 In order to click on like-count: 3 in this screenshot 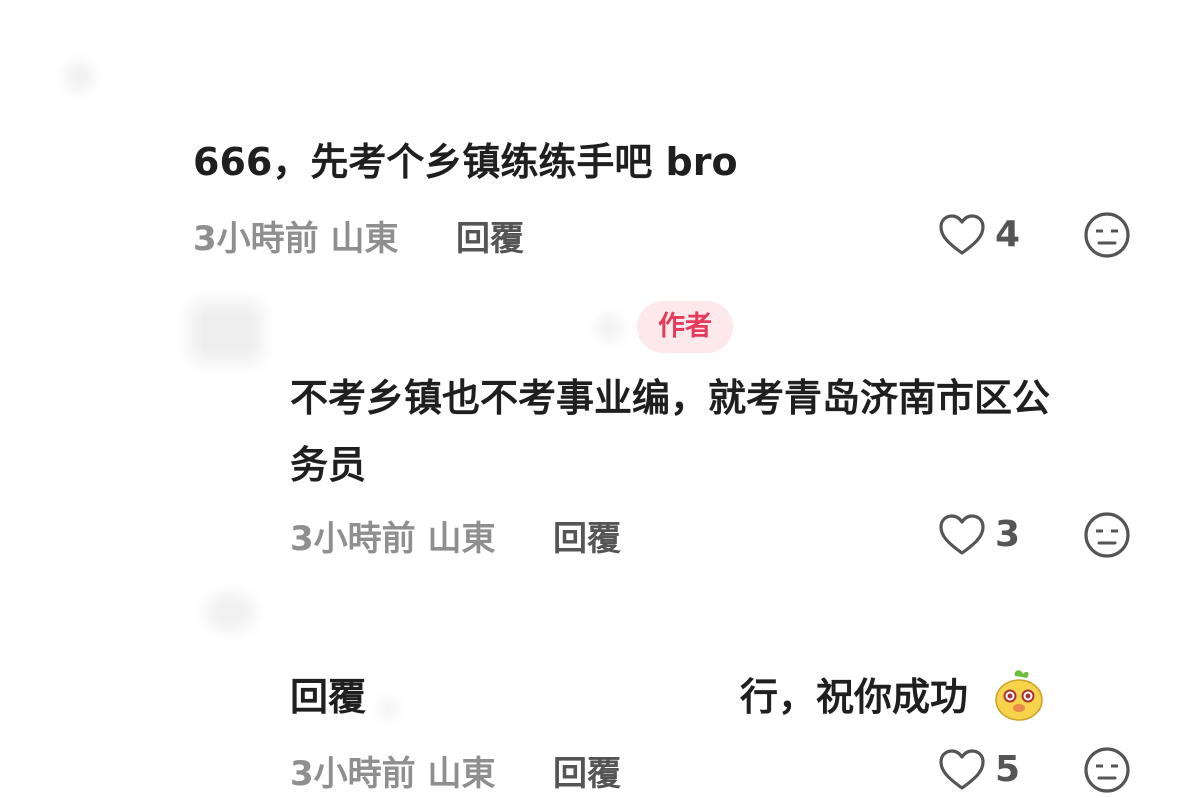, I will do `click(1008, 534)`.